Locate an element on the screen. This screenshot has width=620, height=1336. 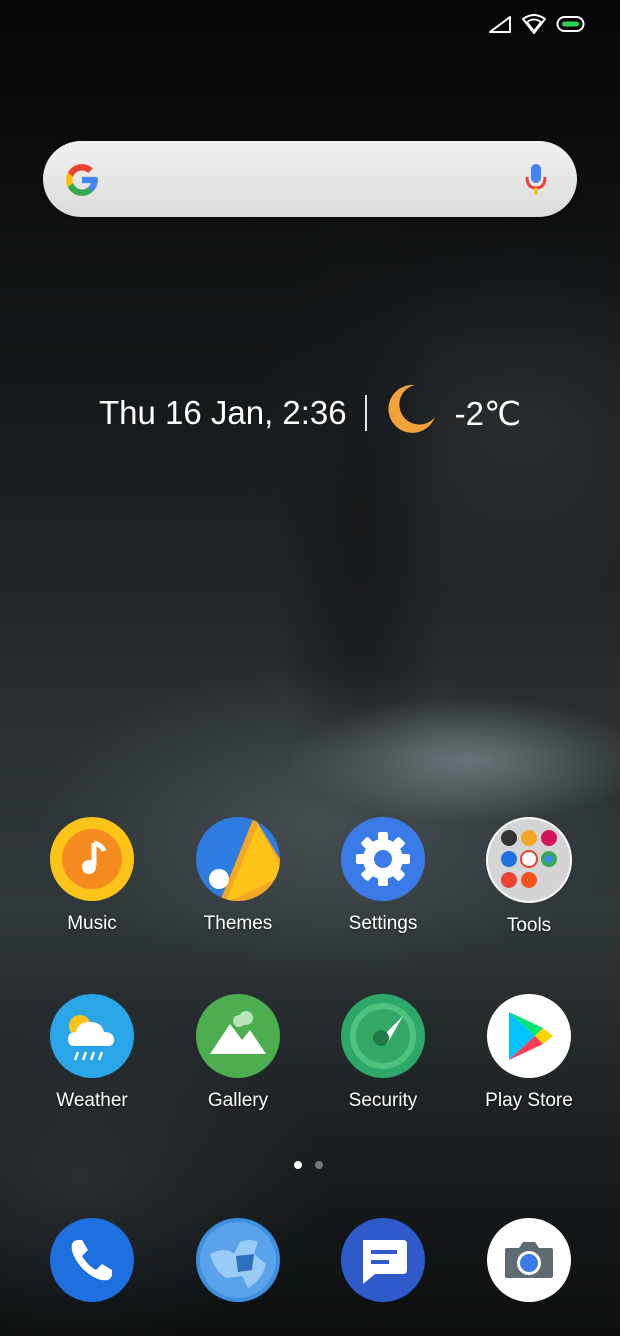
dock-browser is located at coordinates (238, 1260).